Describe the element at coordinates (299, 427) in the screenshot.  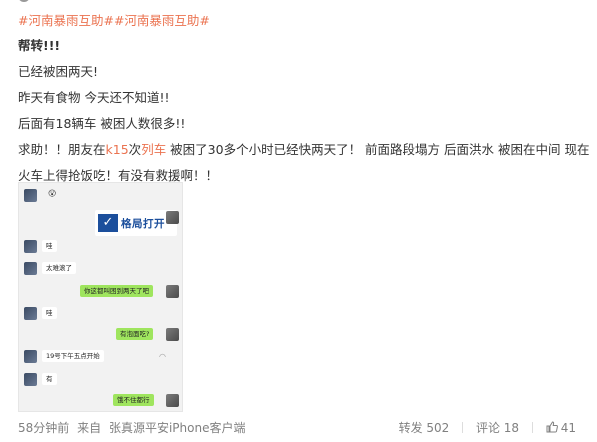
I see `post-footer: 58分钟前 来自 张真源平安iPhone客户端 转发 502 评论 18 41` at that location.